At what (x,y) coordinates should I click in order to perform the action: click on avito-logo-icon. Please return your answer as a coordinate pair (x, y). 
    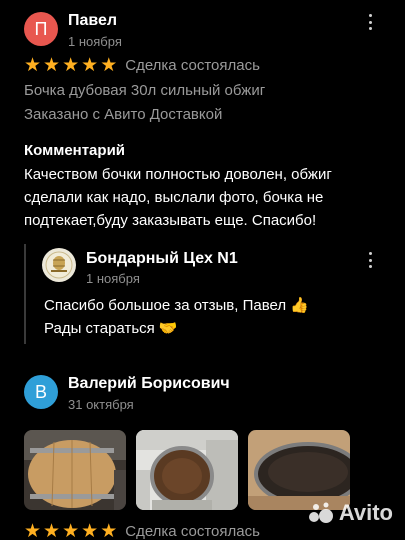
    Looking at the image, I should click on (320, 512).